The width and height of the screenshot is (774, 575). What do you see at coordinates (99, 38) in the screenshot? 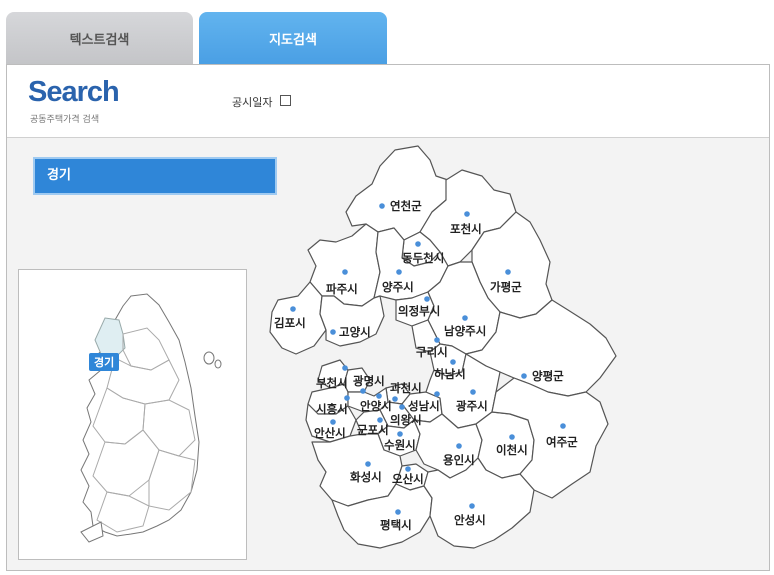
I see `tab-text-search: 텍스트검색` at bounding box center [99, 38].